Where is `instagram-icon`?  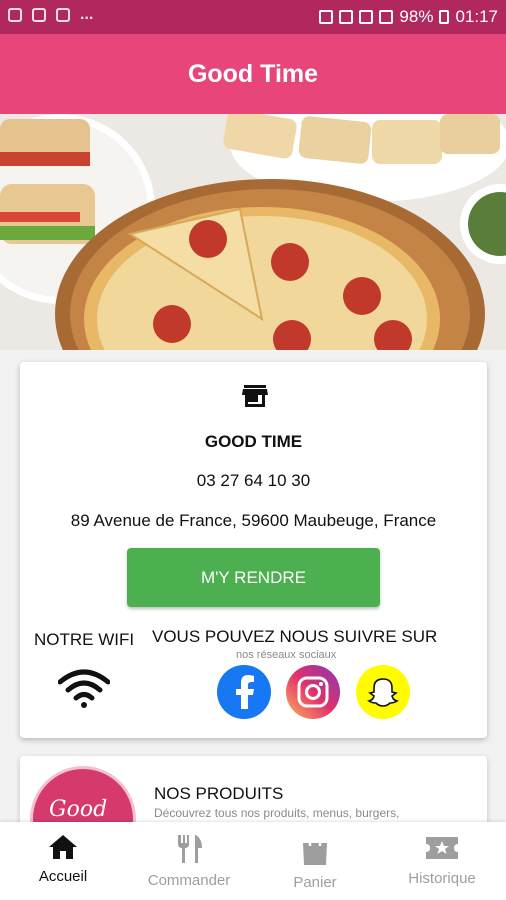 instagram-icon is located at coordinates (313, 692).